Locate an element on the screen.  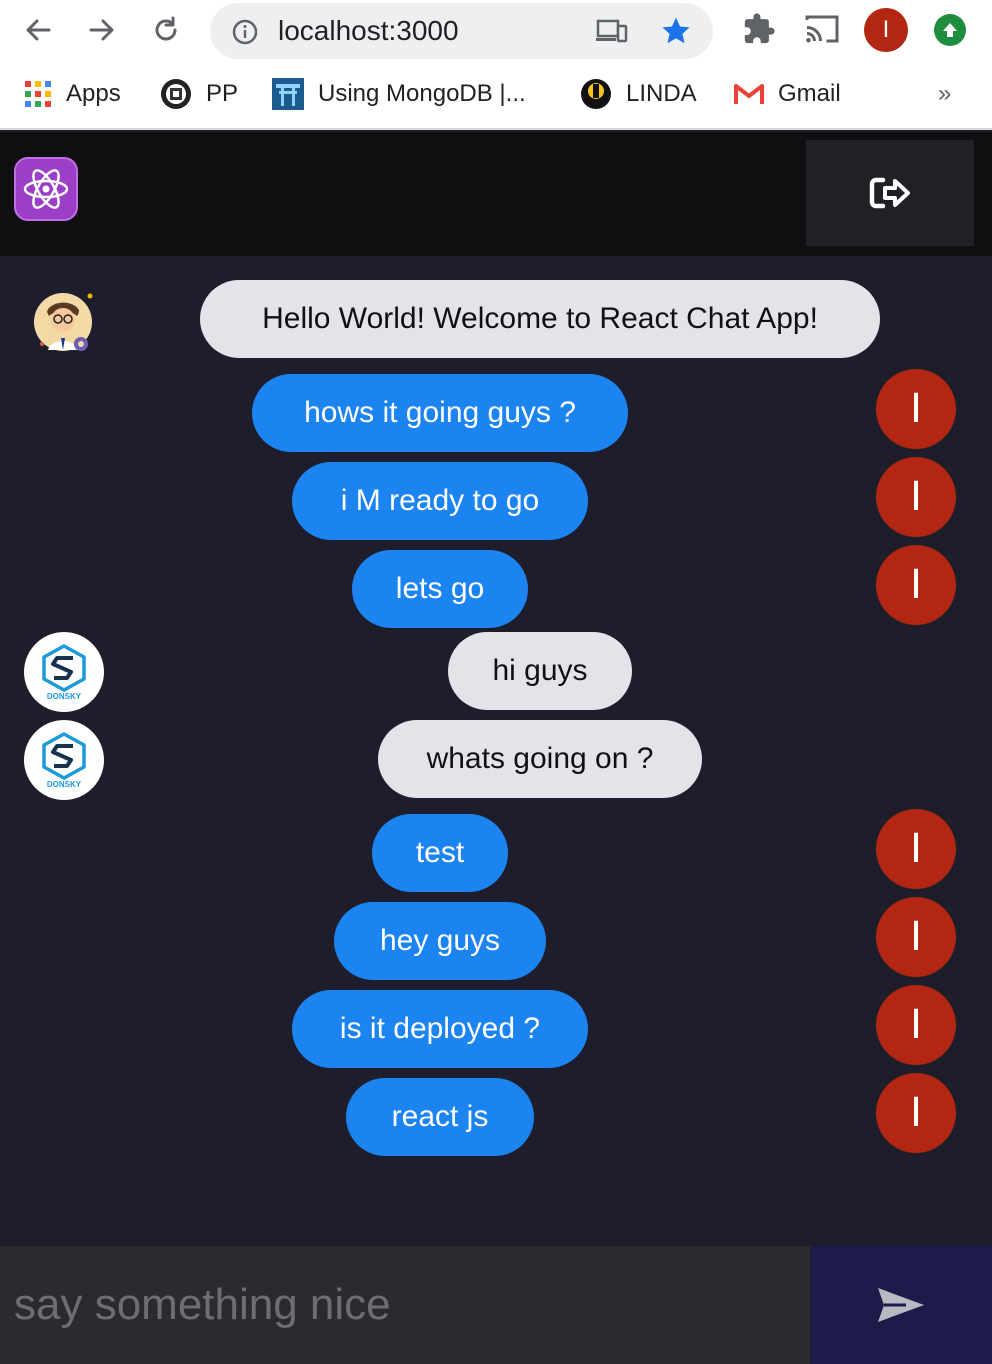
back-button is located at coordinates (38, 30).